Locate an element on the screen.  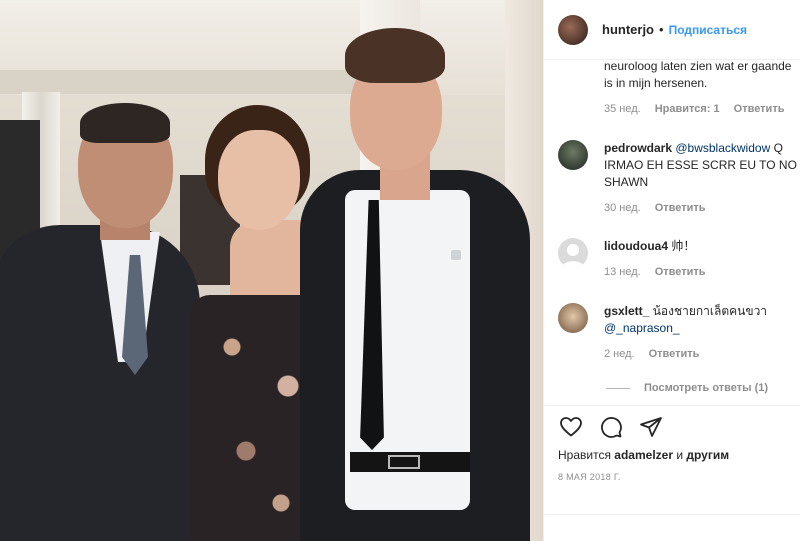
author-username: hunterjo is located at coordinates (628, 29).